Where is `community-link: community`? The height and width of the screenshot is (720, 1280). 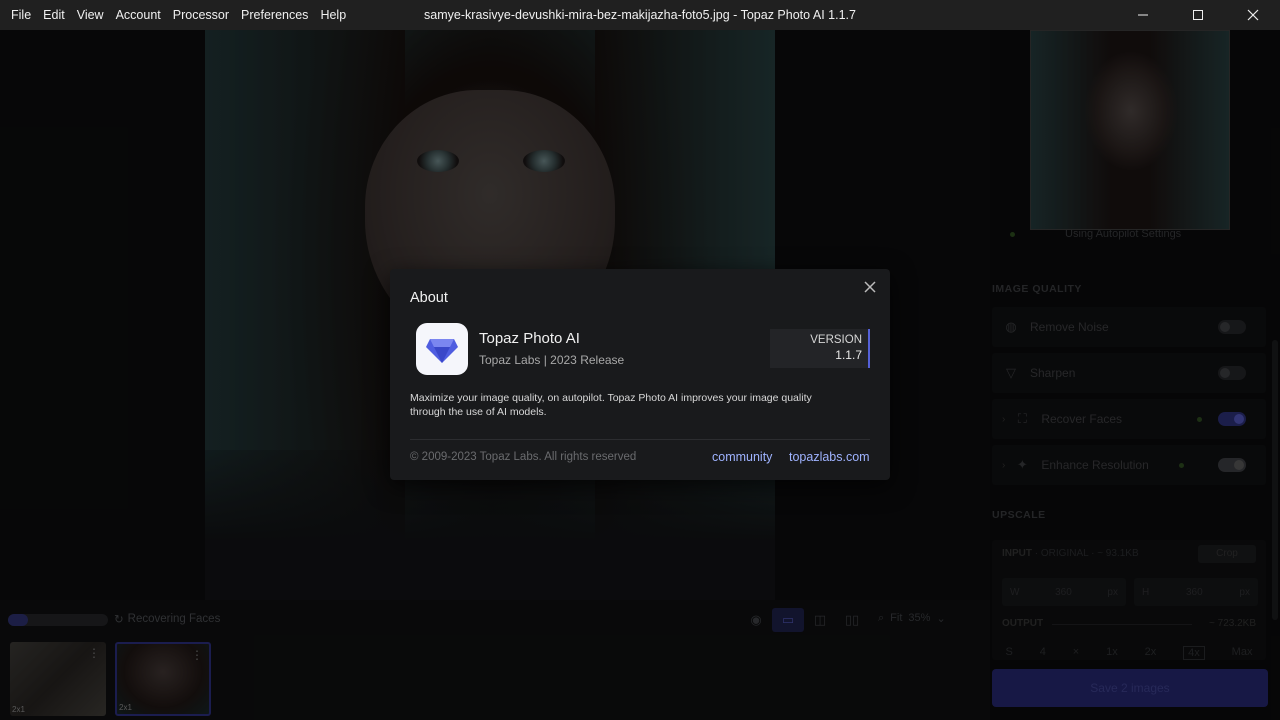
community-link: community is located at coordinates (742, 457).